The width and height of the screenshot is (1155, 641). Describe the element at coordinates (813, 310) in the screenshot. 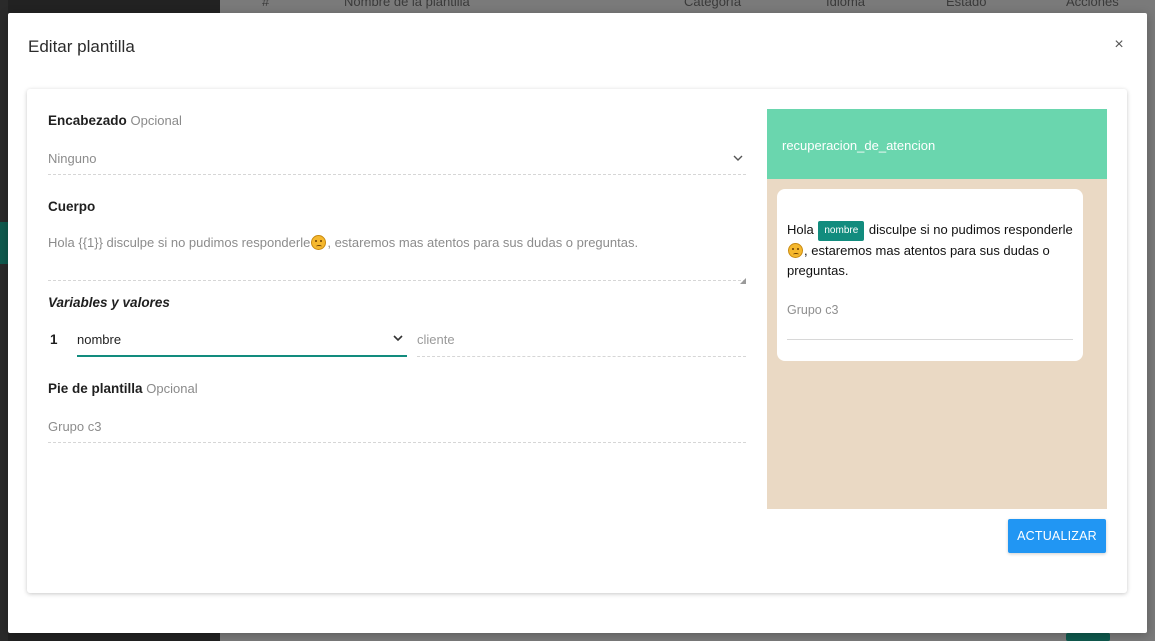

I see `message-footer: Grupo c3` at that location.